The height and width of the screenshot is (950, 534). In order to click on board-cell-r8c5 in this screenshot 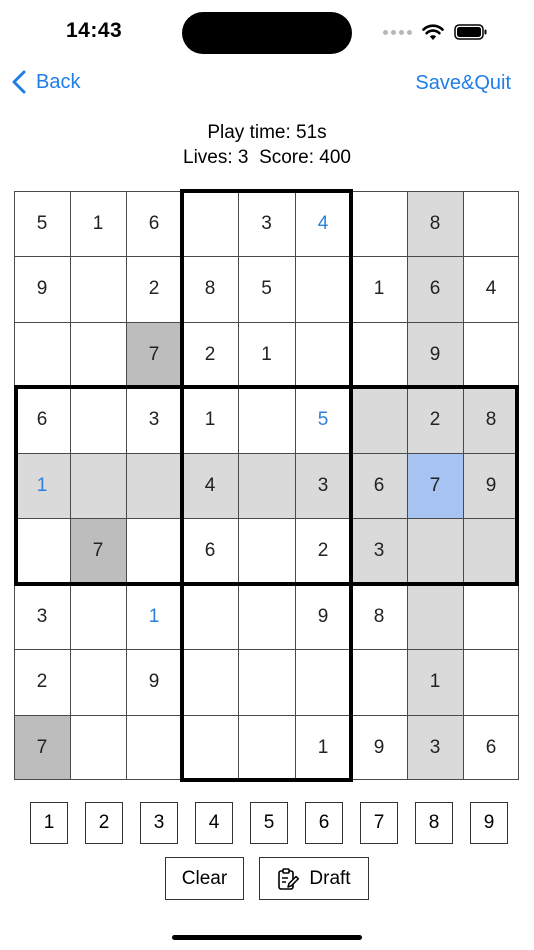, I will do `click(266, 682)`.